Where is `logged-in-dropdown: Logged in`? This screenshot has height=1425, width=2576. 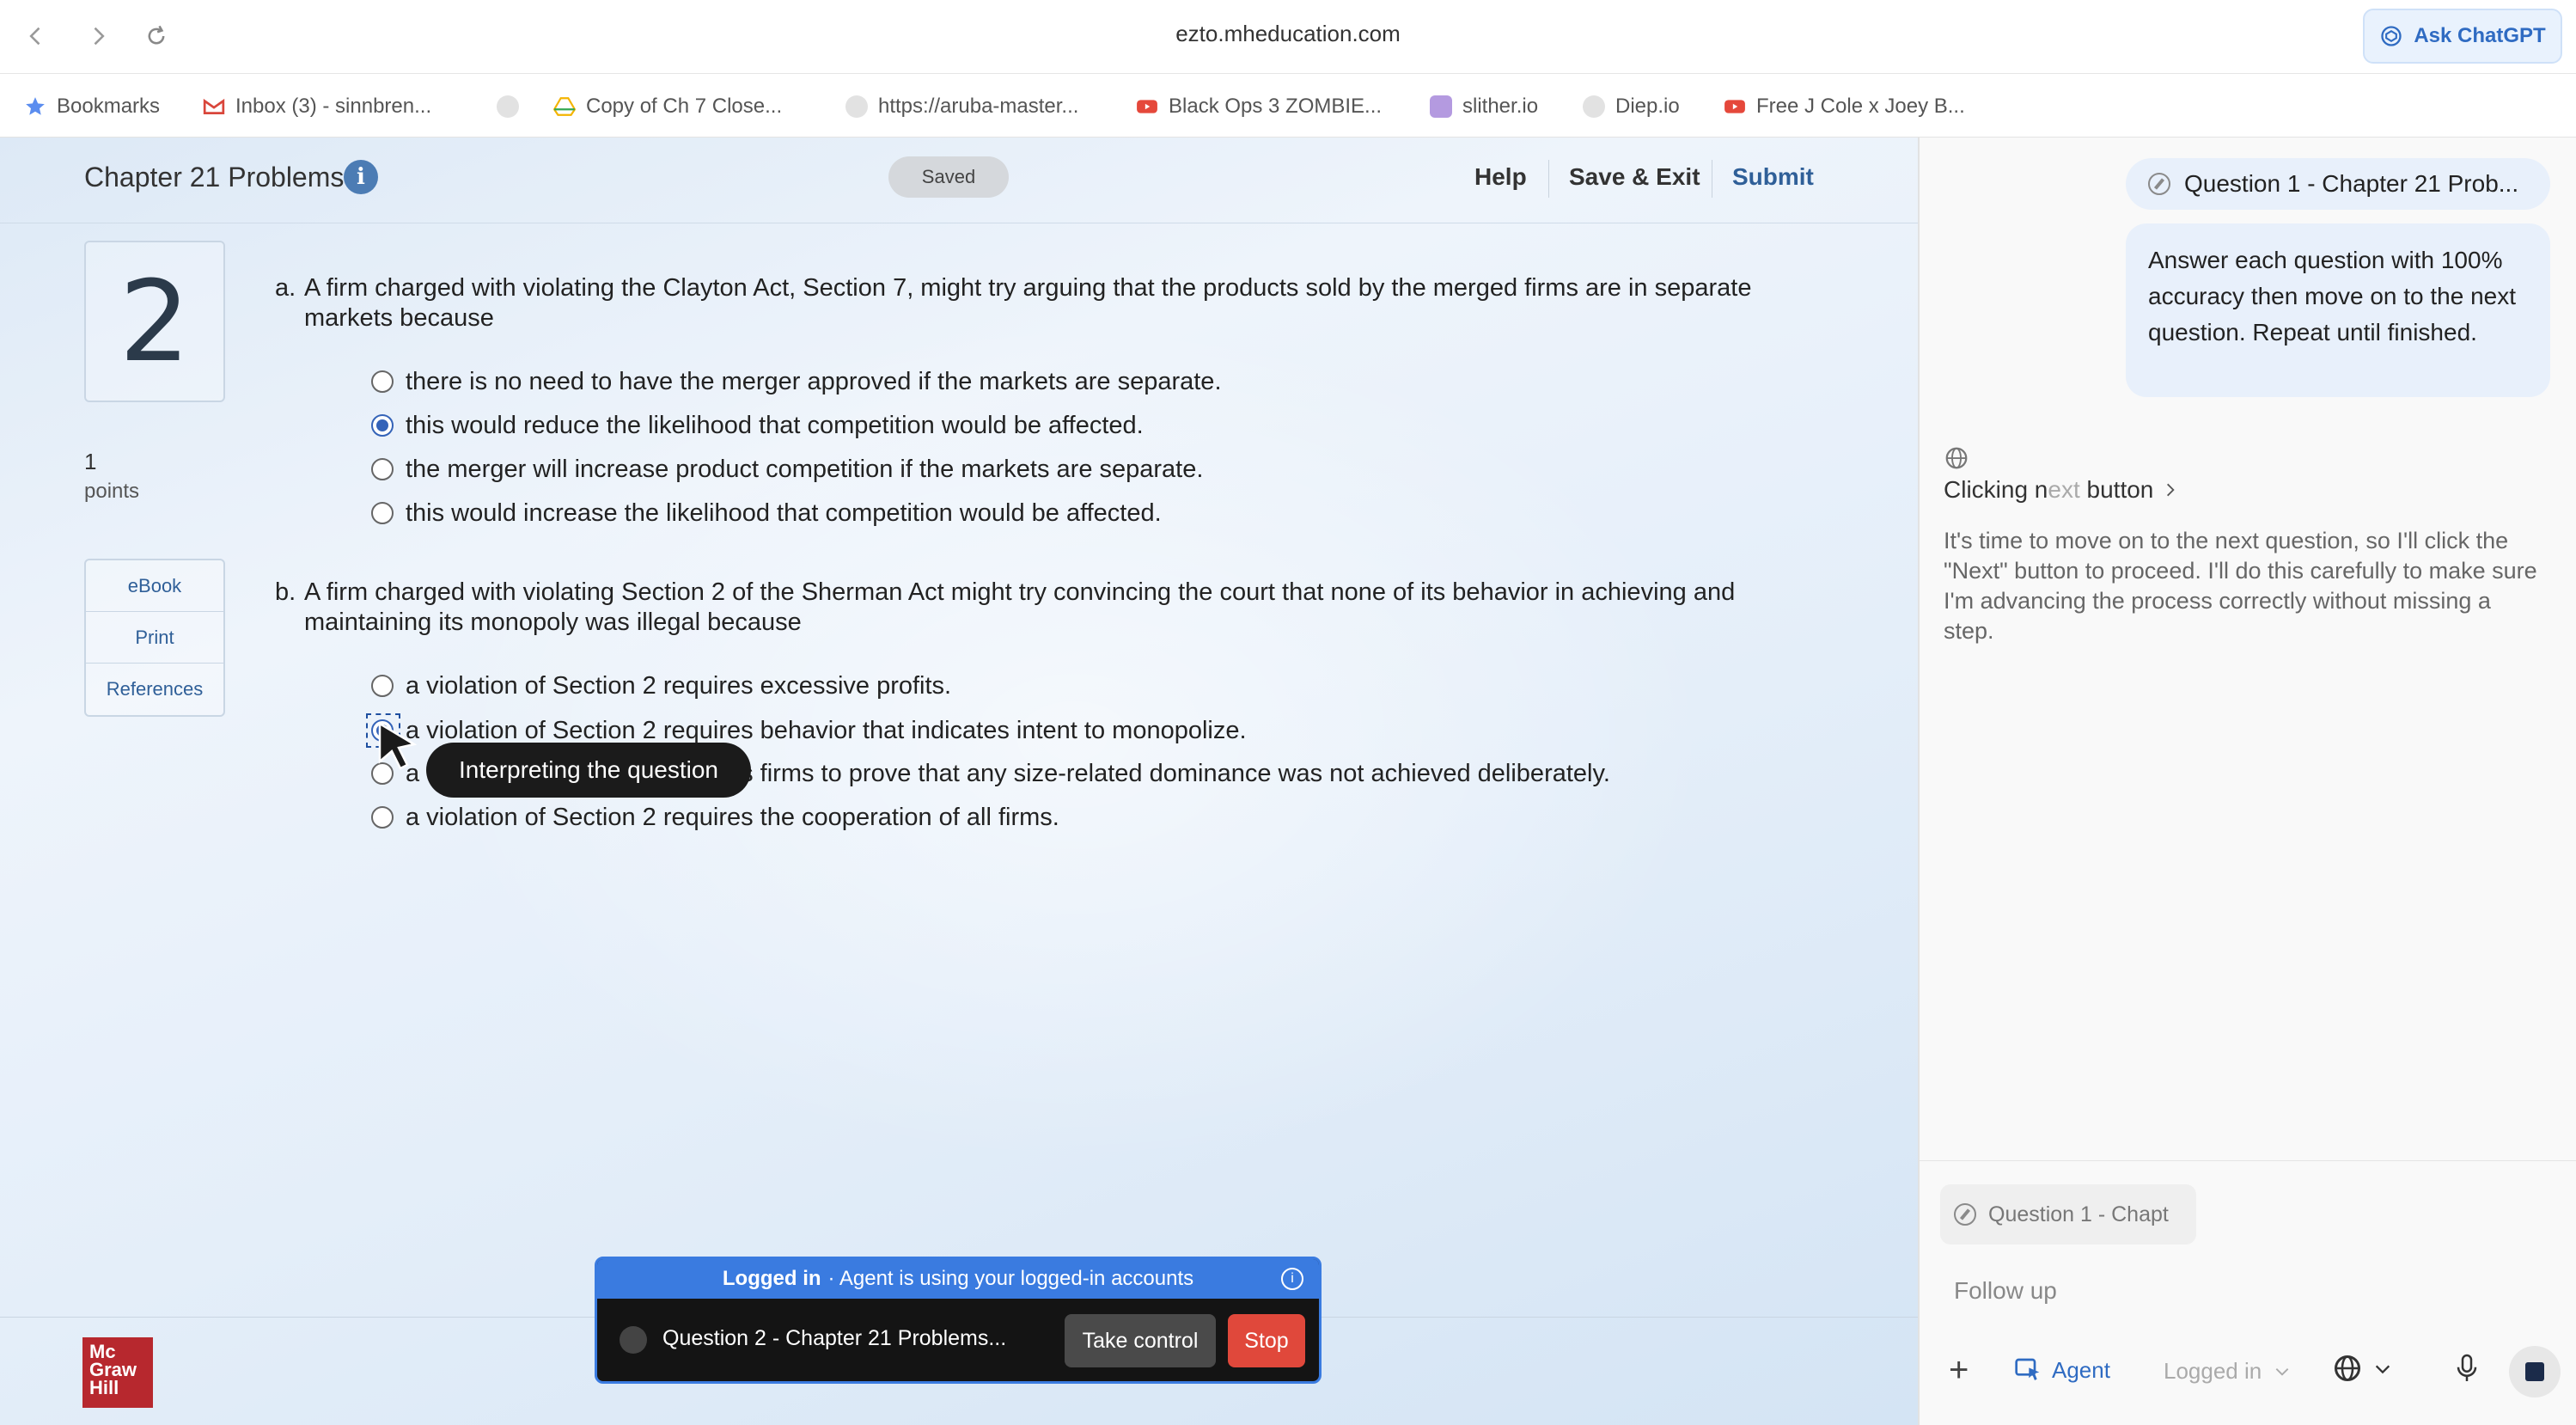
logged-in-dropdown: Logged in is located at coordinates (2227, 1371).